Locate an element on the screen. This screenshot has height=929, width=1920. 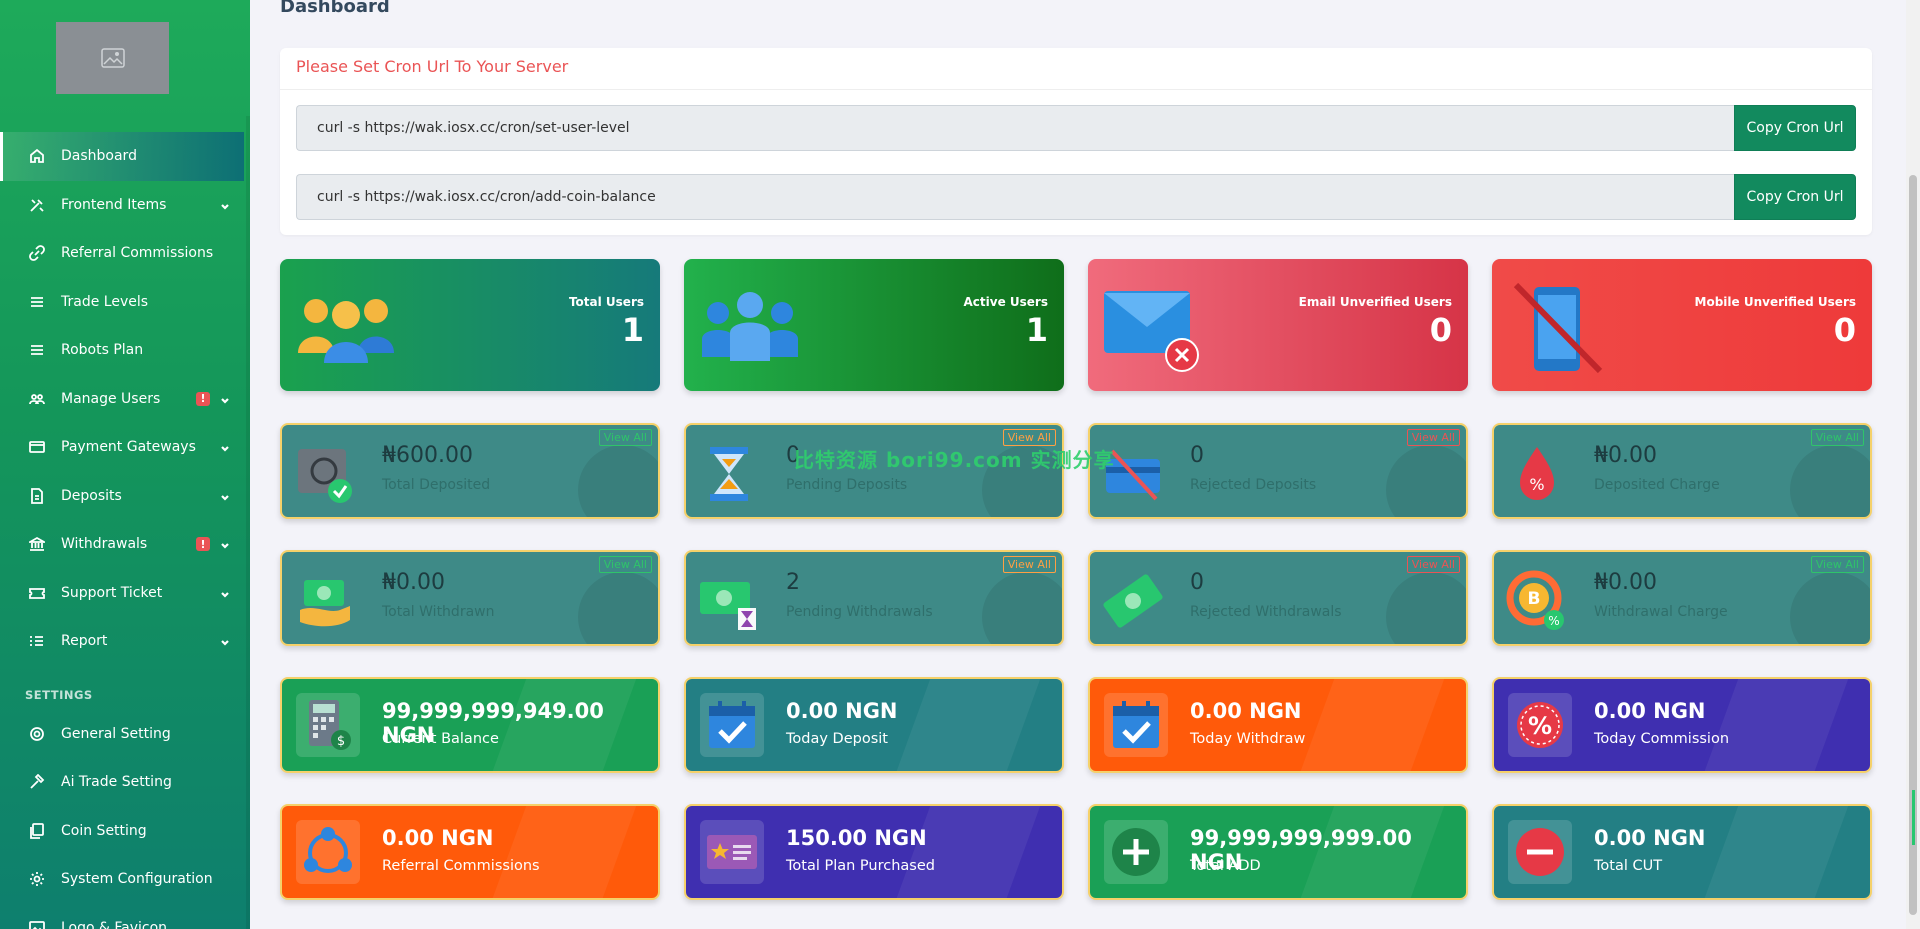
sidebar-item-label: Referral Commissions is located at coordinates (137, 253).